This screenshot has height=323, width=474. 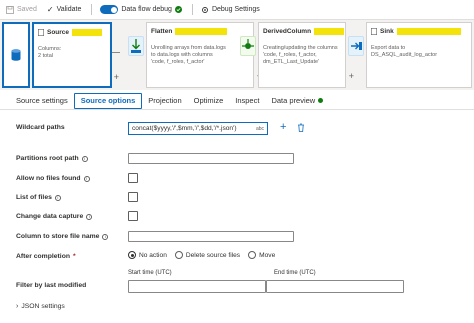 I want to click on column-to-store-file-name-input, so click(x=211, y=236).